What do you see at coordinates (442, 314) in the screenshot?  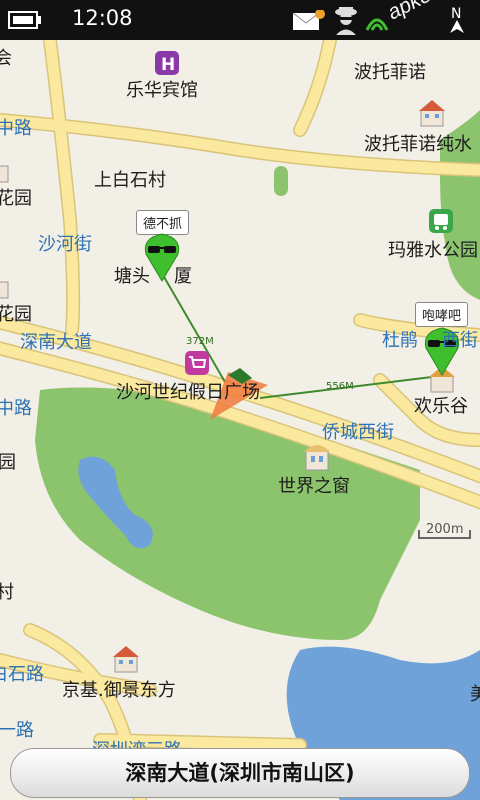 I see `friend-name-bubble: 咆哮吧` at bounding box center [442, 314].